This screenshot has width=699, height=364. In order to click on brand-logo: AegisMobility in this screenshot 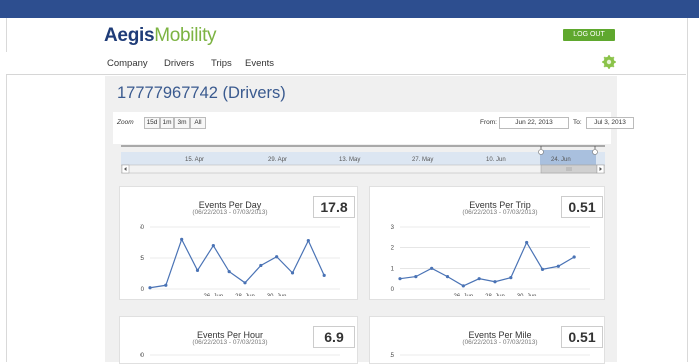, I will do `click(160, 36)`.